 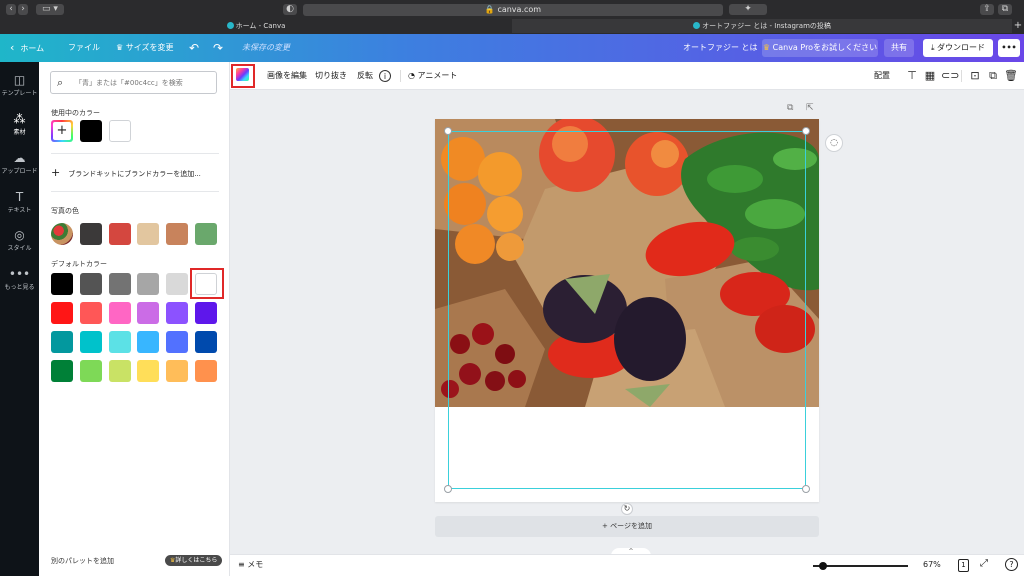 I want to click on position-button: 配置, so click(x=882, y=76).